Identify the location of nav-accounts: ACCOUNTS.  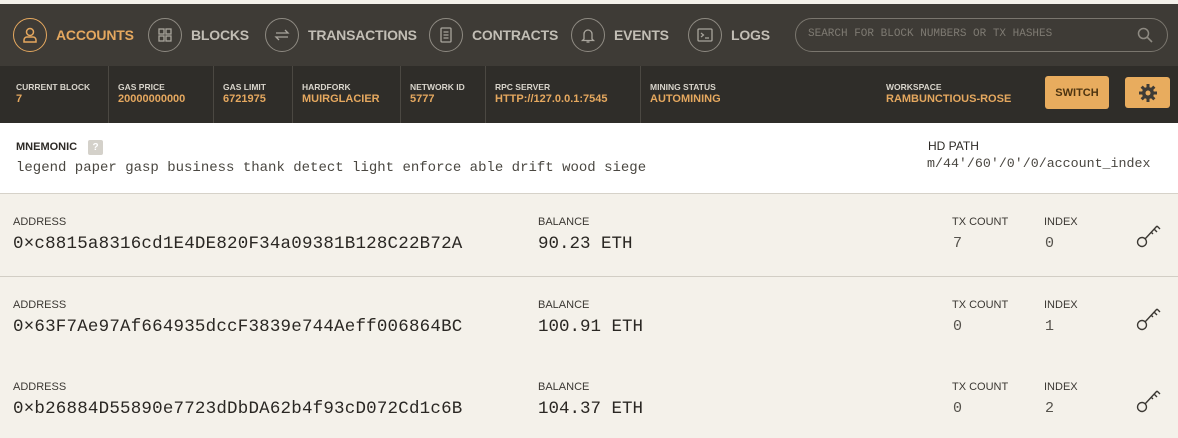
(73, 35).